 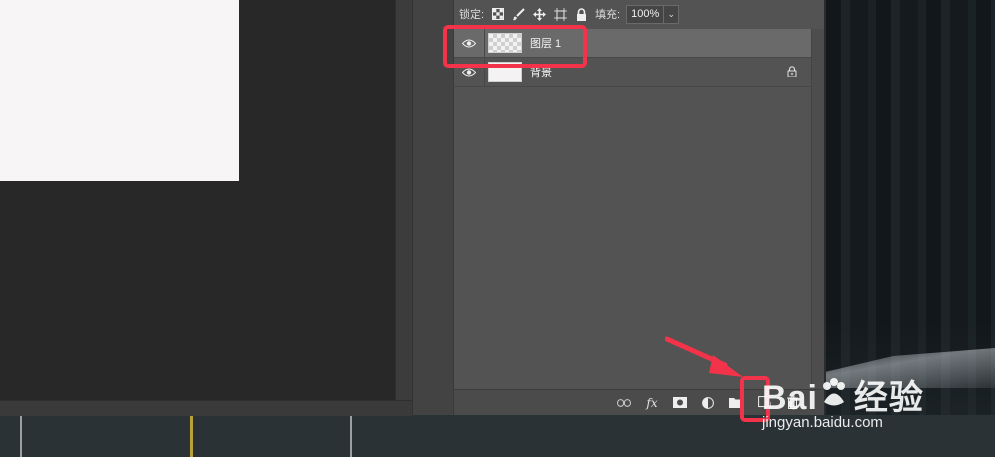 What do you see at coordinates (581, 14) in the screenshot?
I see `lock-all-icon` at bounding box center [581, 14].